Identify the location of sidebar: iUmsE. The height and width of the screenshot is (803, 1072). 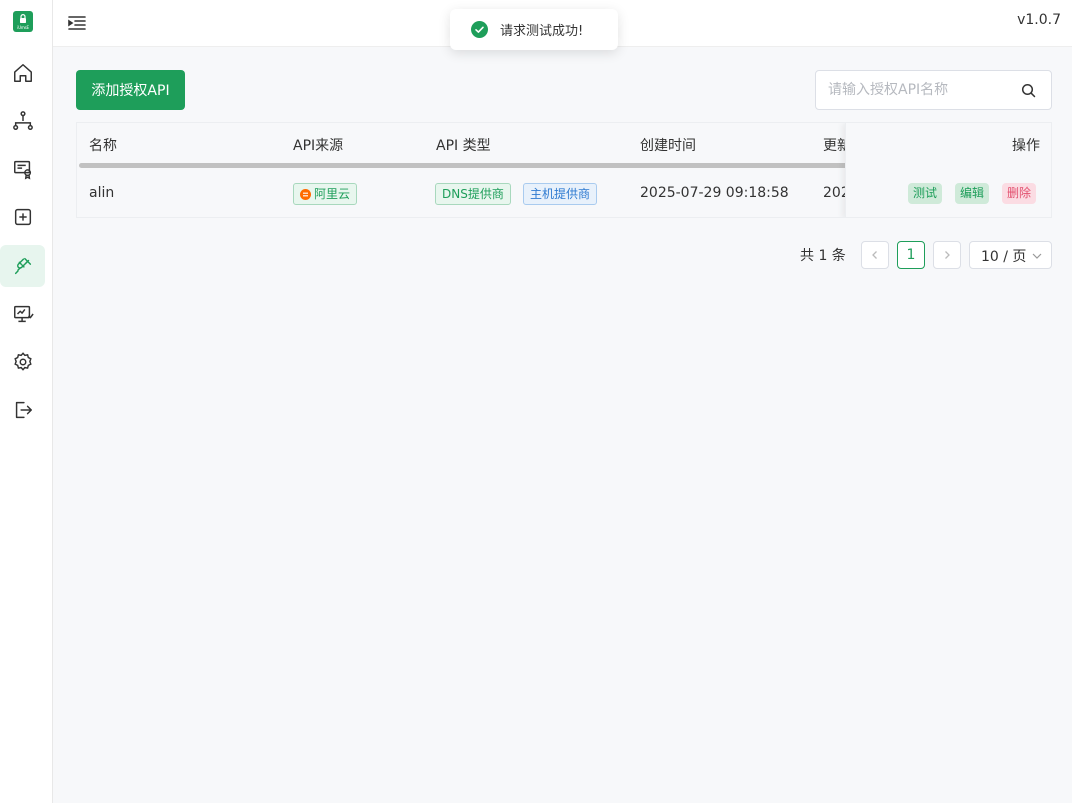
(26, 401).